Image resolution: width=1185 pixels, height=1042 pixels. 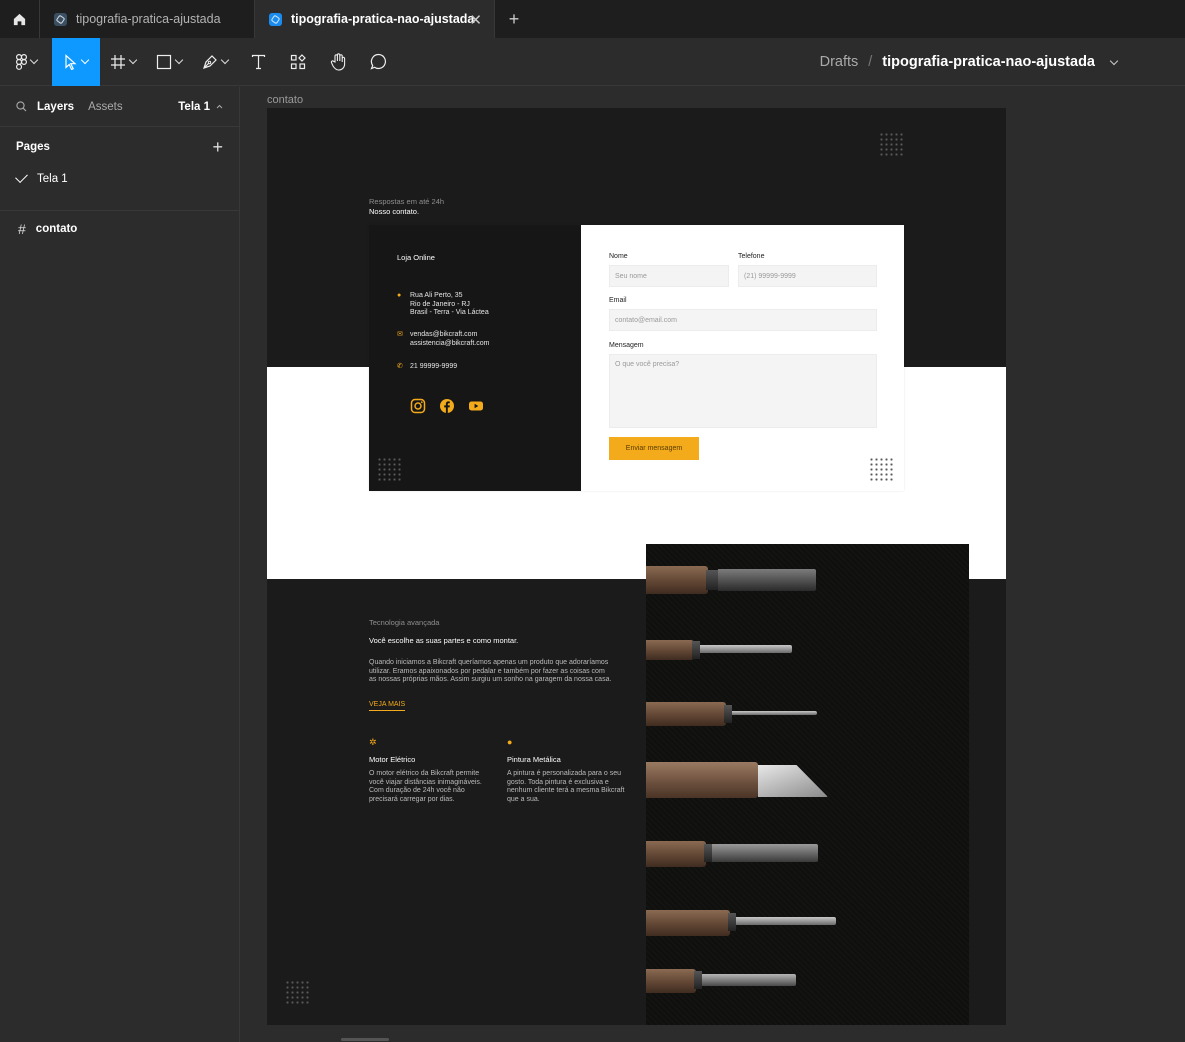 I want to click on palette-icon: ●, so click(x=510, y=742).